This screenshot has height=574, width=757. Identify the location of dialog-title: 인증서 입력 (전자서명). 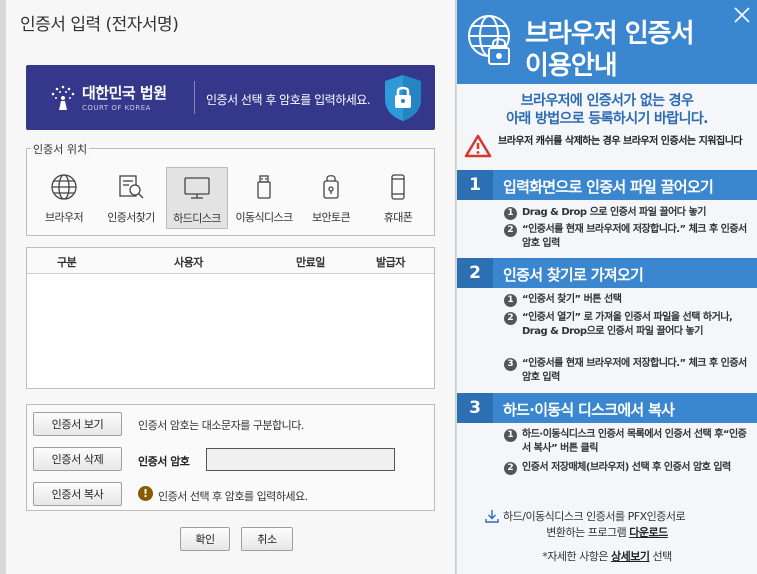
(99, 25).